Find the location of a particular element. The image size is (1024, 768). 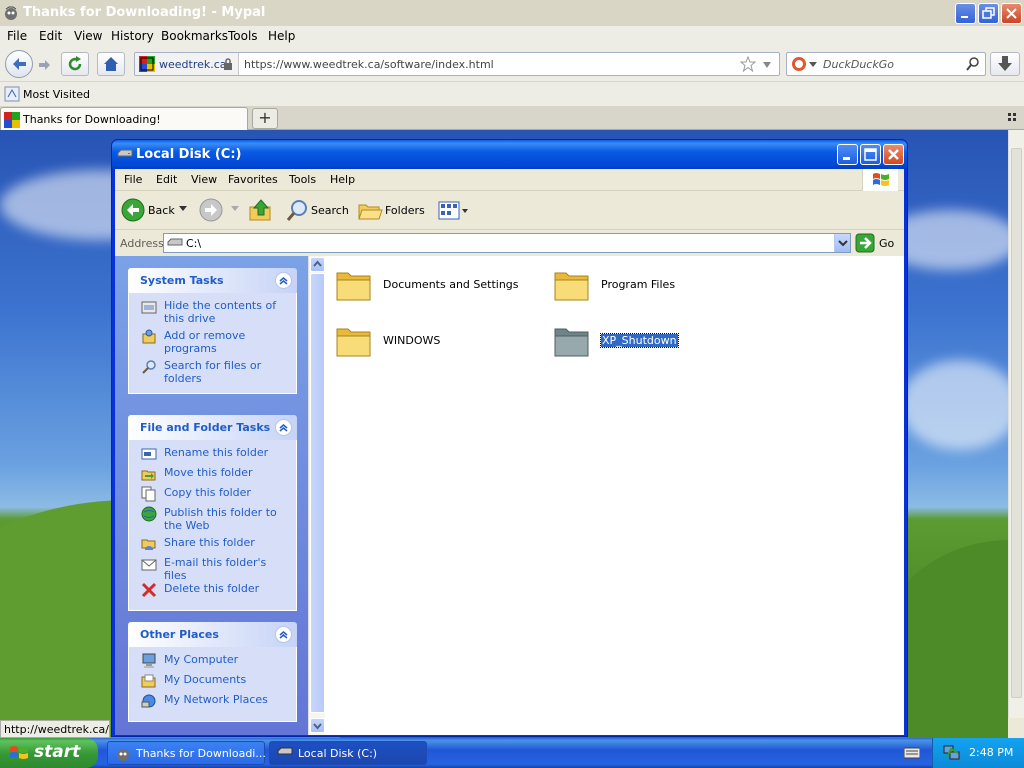

menu-help: Help is located at coordinates (281, 36).